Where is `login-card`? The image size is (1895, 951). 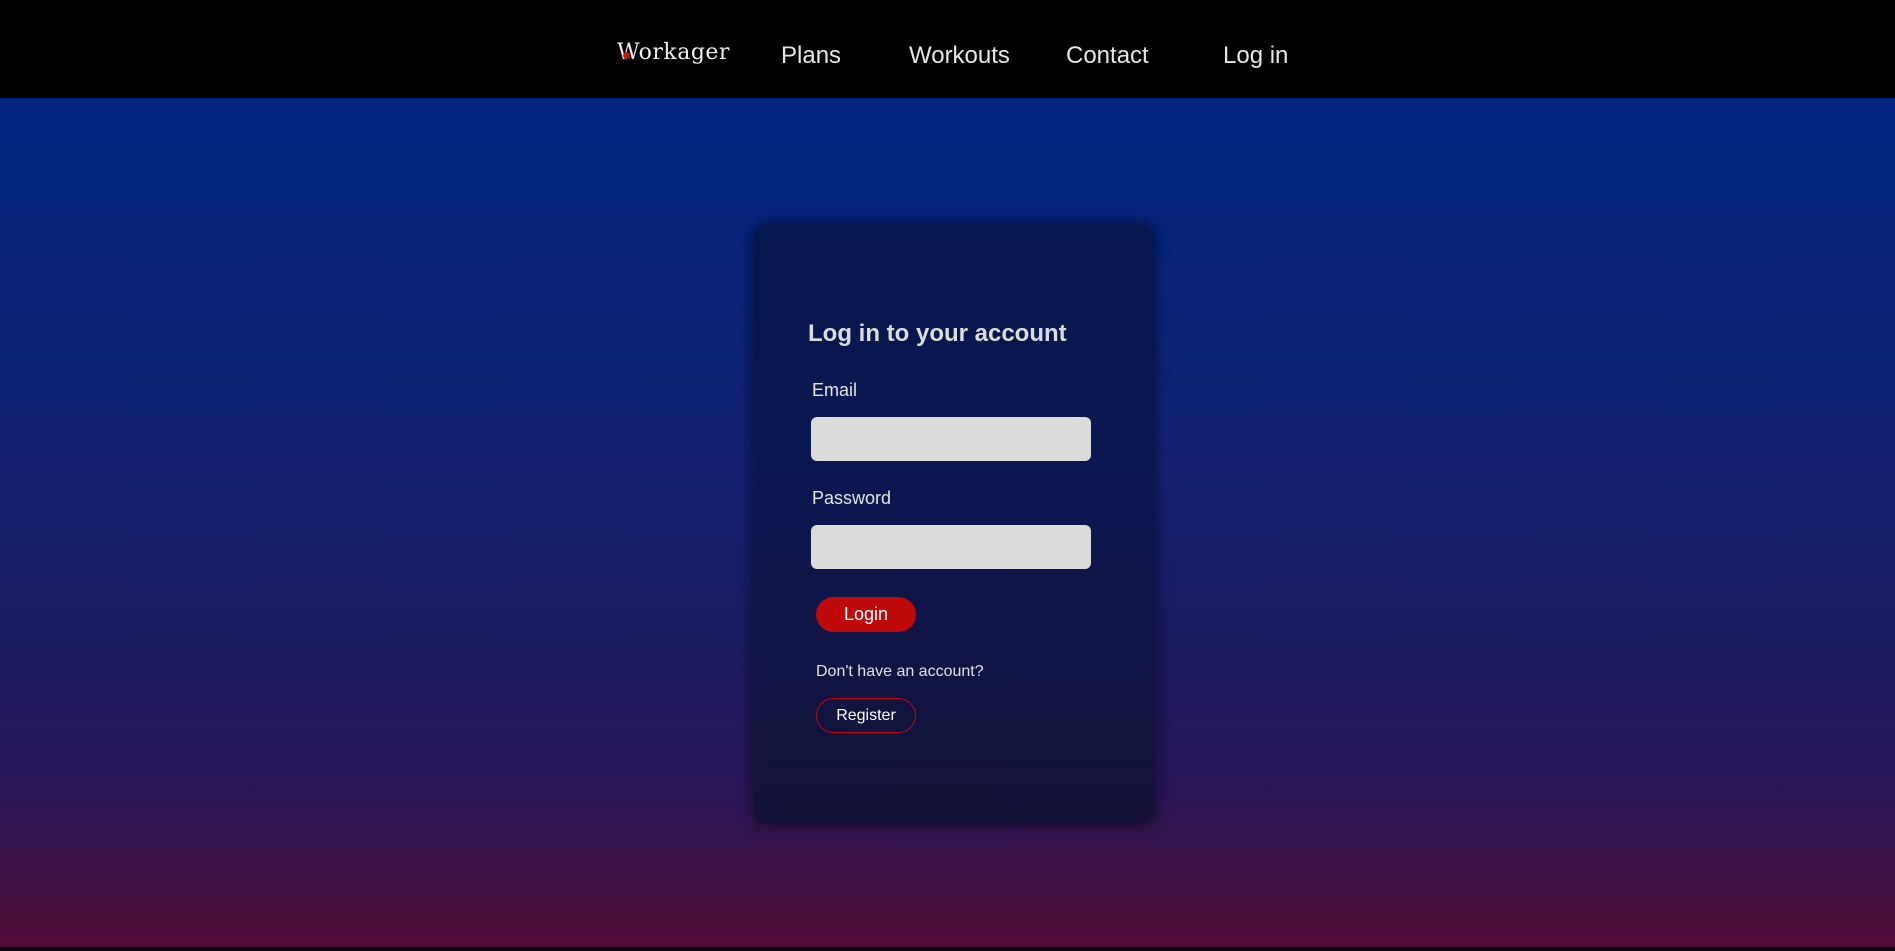
login-card is located at coordinates (954, 524).